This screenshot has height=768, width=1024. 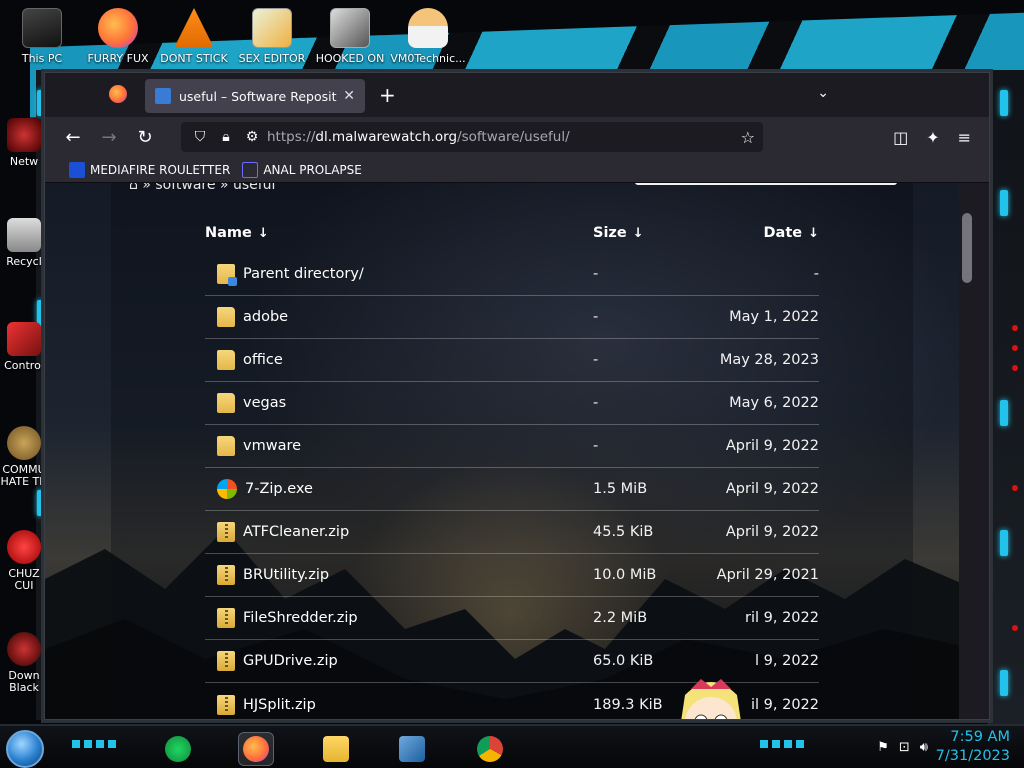 What do you see at coordinates (648, 233) in the screenshot?
I see `sort-by-size: Size ↓` at bounding box center [648, 233].